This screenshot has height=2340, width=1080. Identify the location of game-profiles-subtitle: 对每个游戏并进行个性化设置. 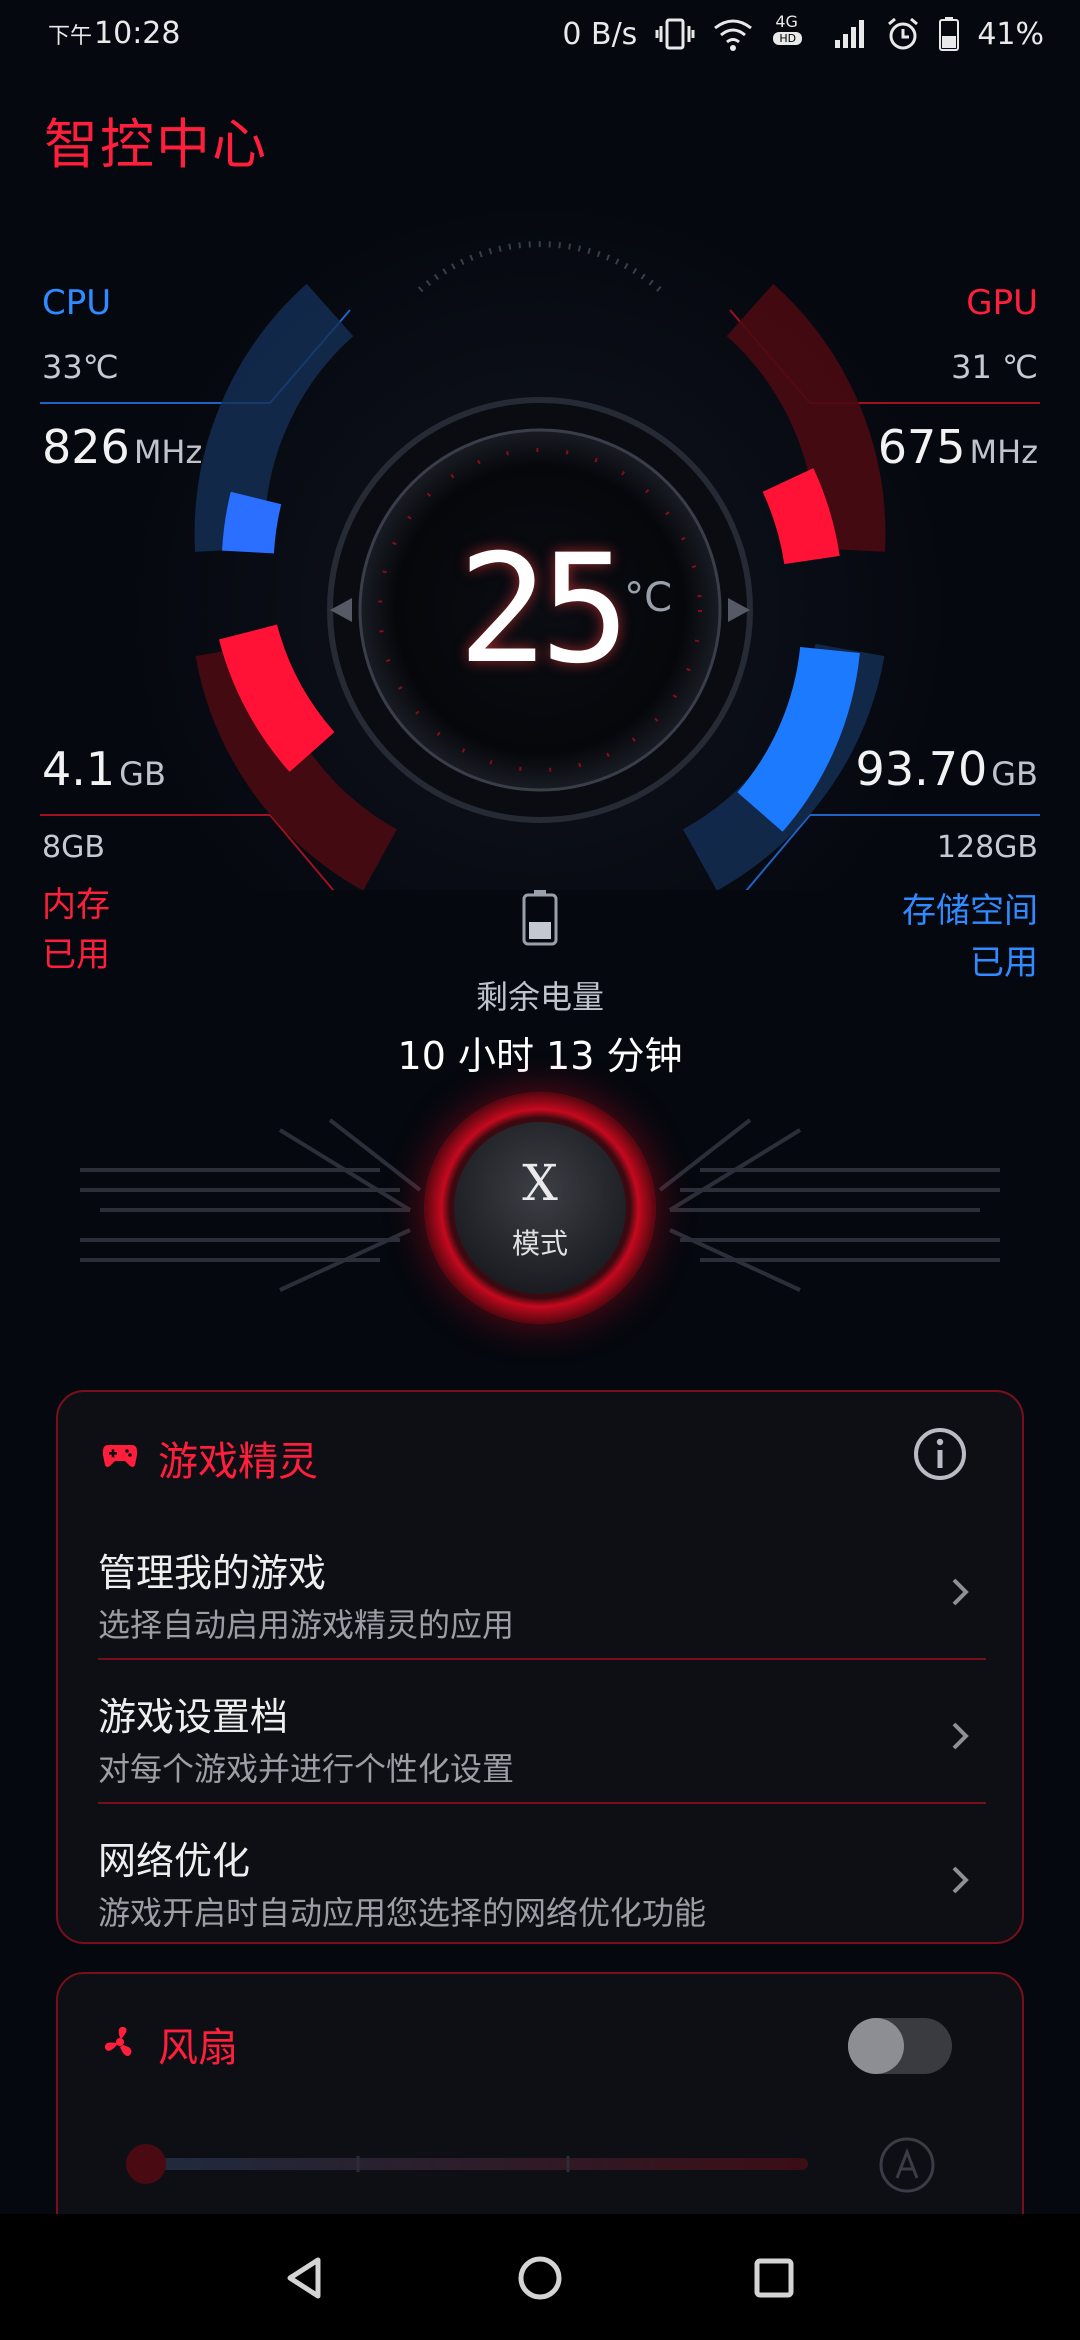
(306, 1769).